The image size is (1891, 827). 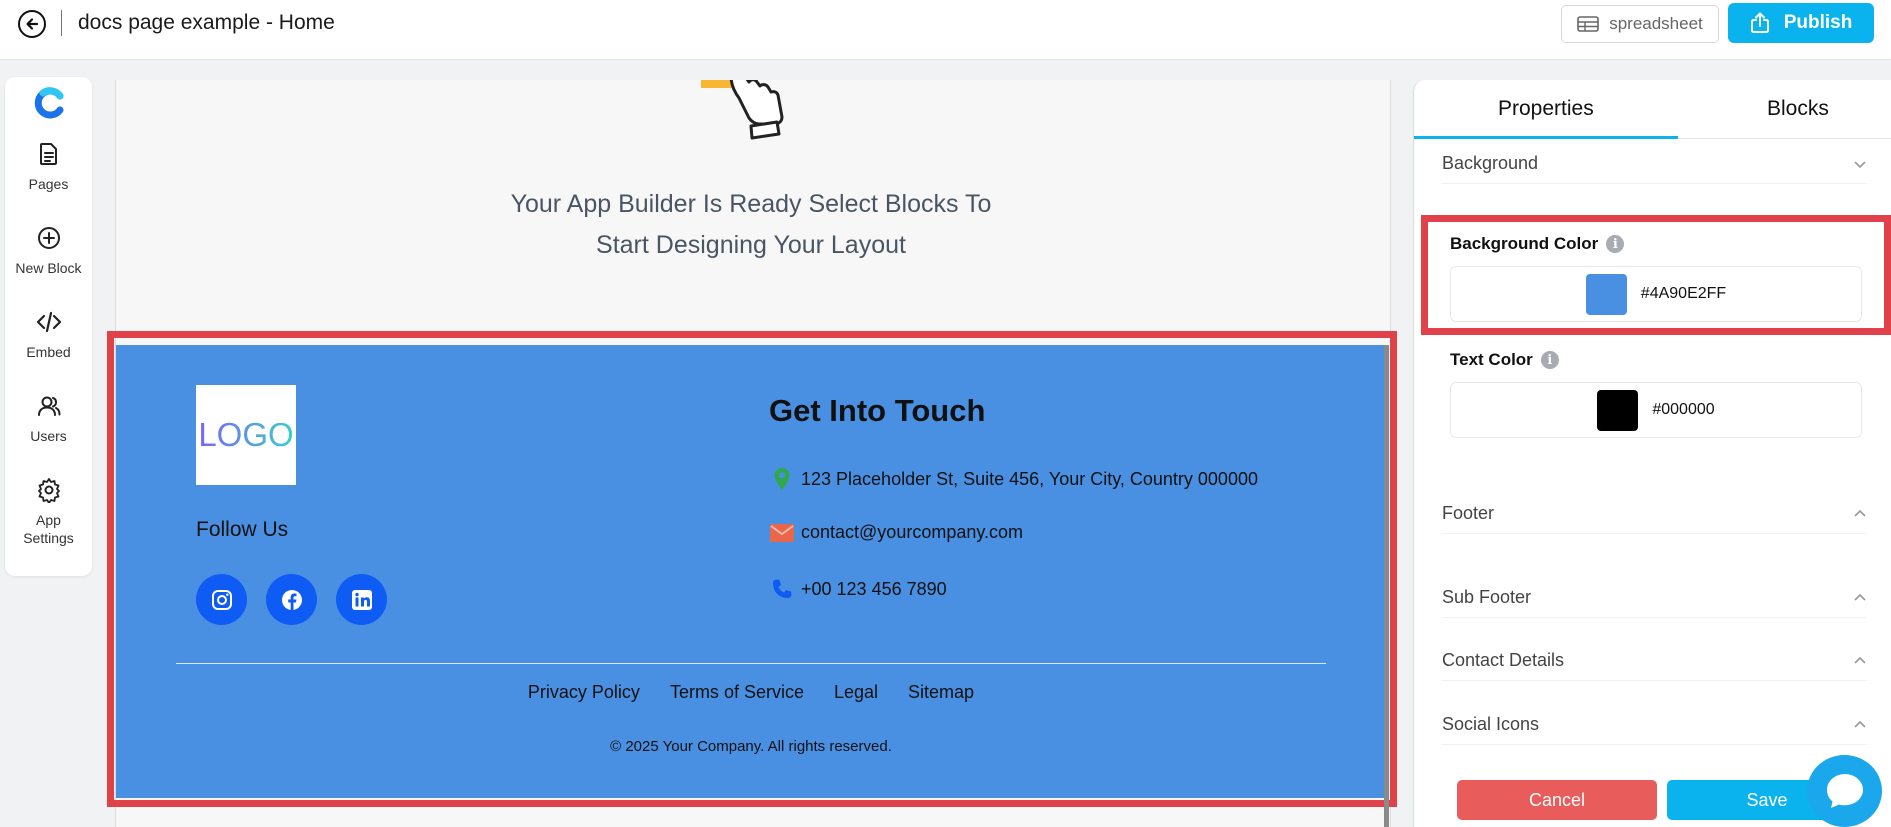 What do you see at coordinates (1683, 409) in the screenshot?
I see `text-color-value: #000000` at bounding box center [1683, 409].